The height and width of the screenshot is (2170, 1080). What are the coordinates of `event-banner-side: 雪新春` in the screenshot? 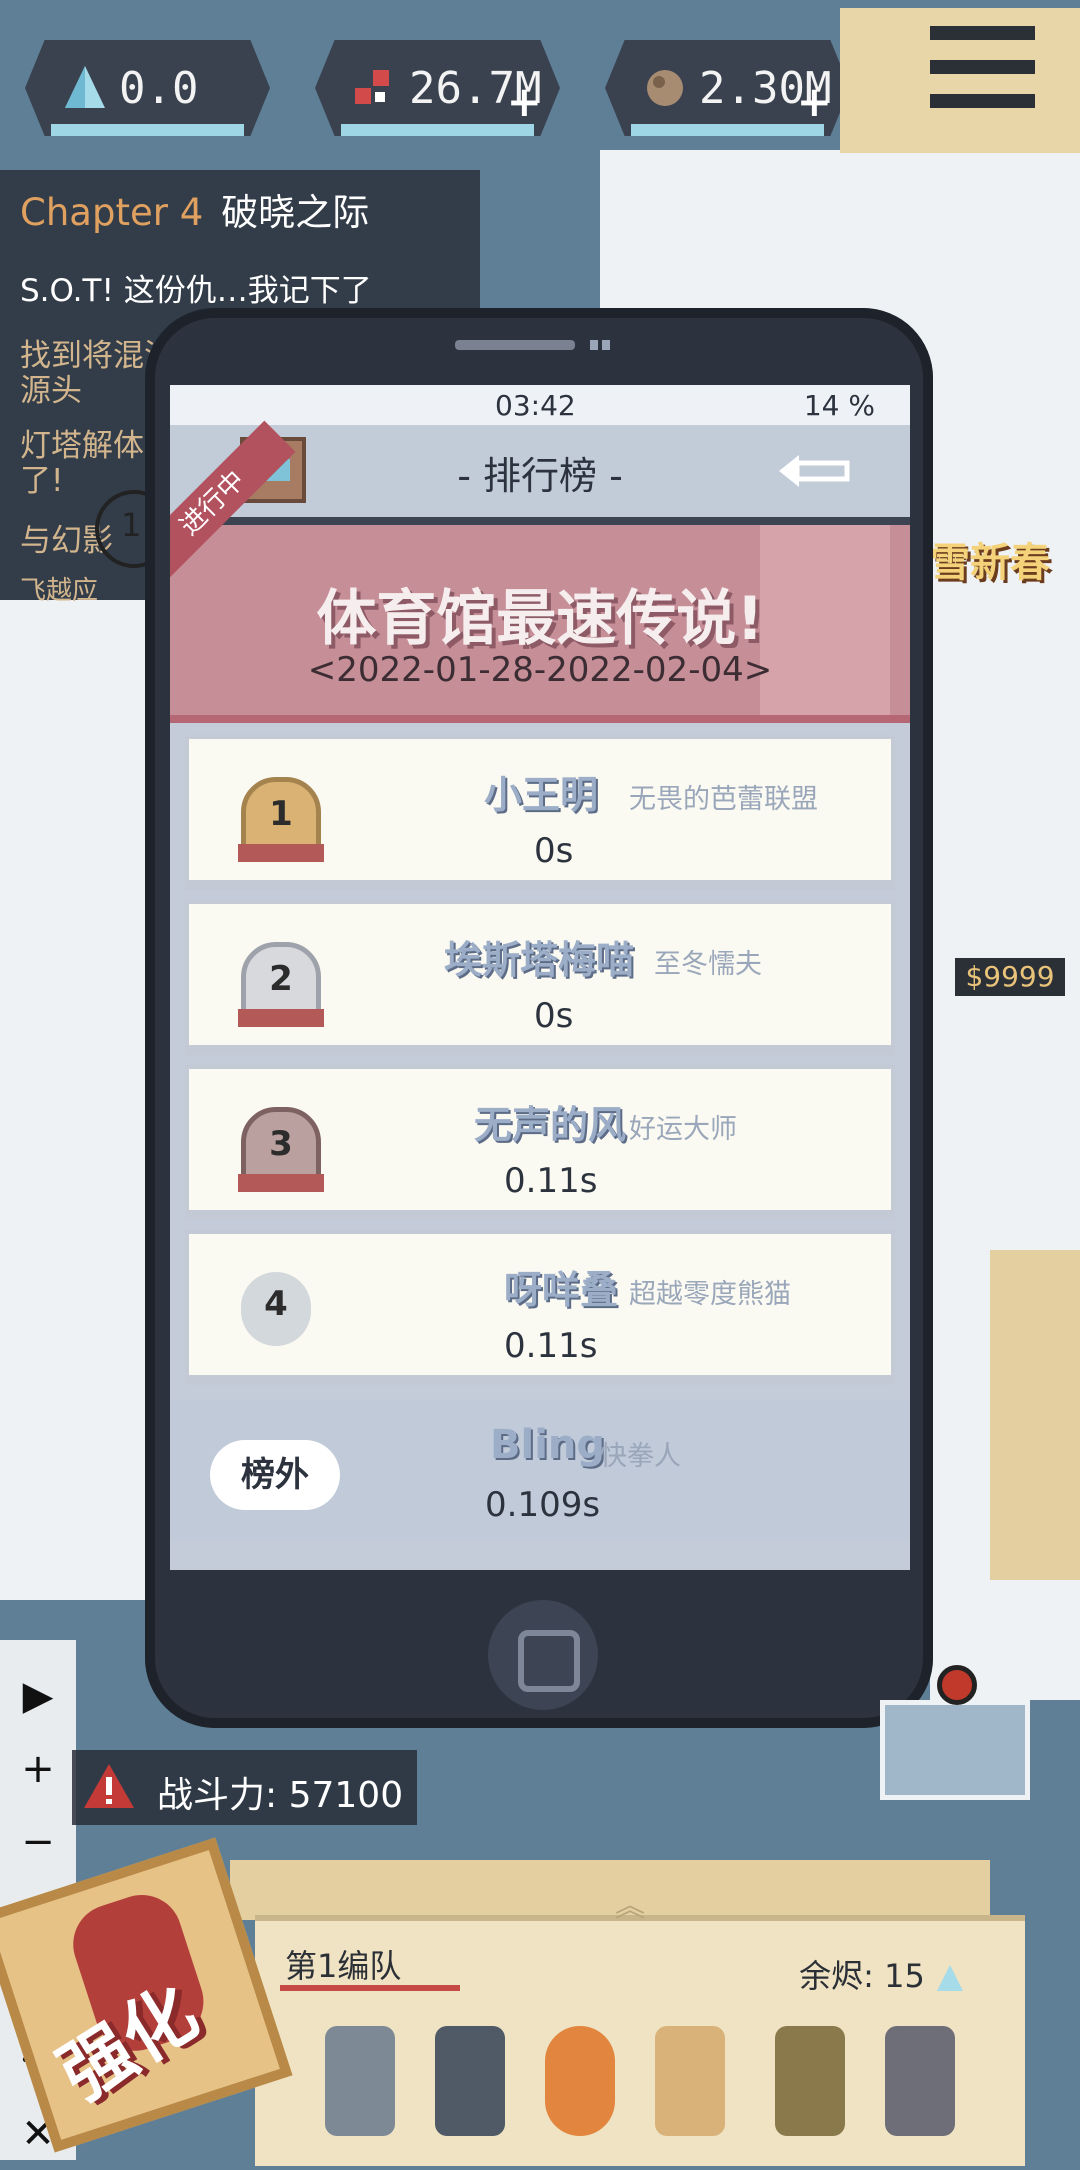 It's located at (990, 559).